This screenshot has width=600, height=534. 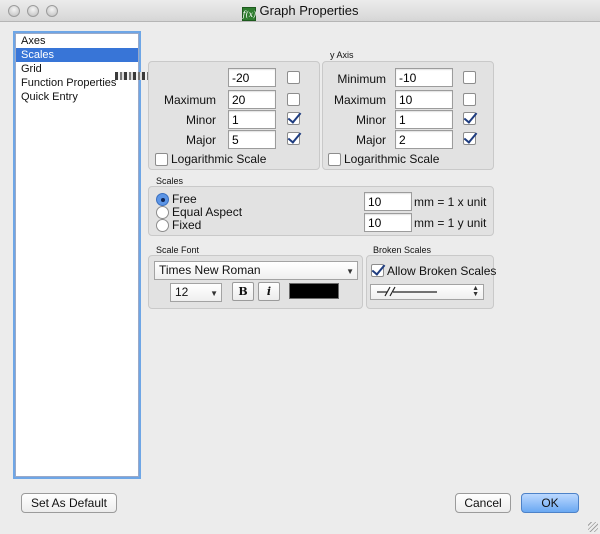 I want to click on y-minimum-label: Minimum, so click(x=361, y=79).